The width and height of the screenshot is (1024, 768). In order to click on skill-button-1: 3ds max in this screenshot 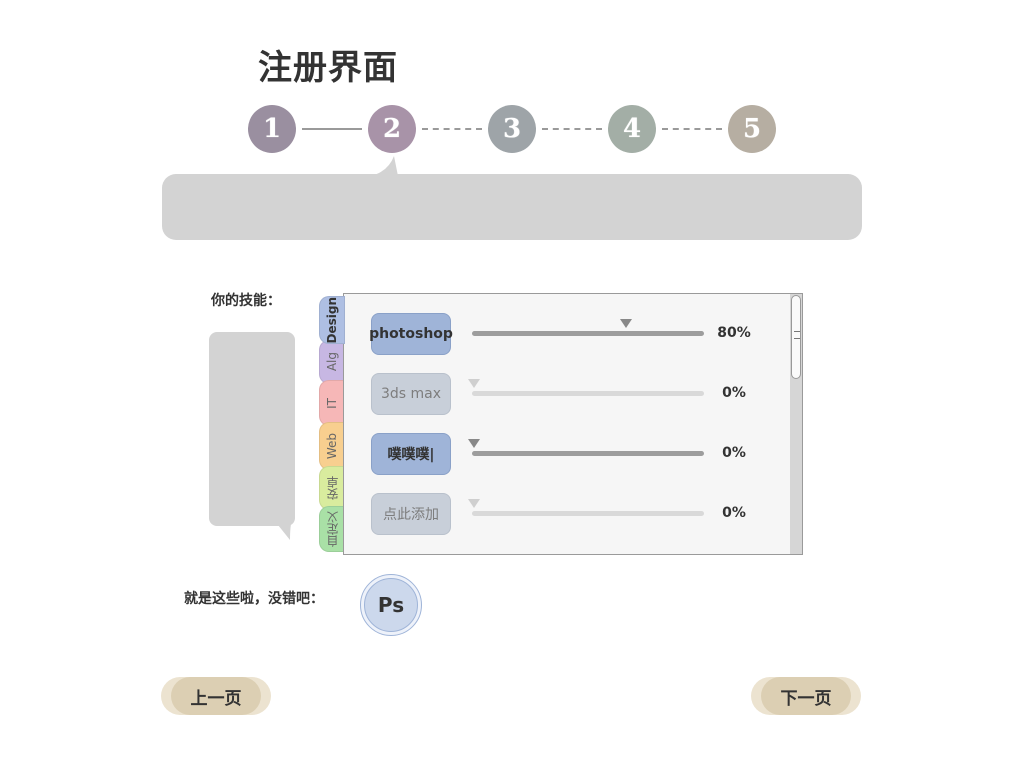, I will do `click(411, 394)`.